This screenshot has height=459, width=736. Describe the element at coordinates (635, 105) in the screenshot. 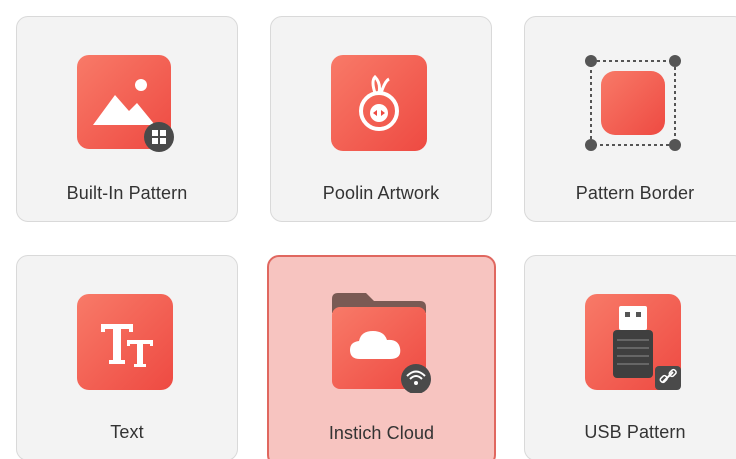

I see `pattern-border-icon` at that location.